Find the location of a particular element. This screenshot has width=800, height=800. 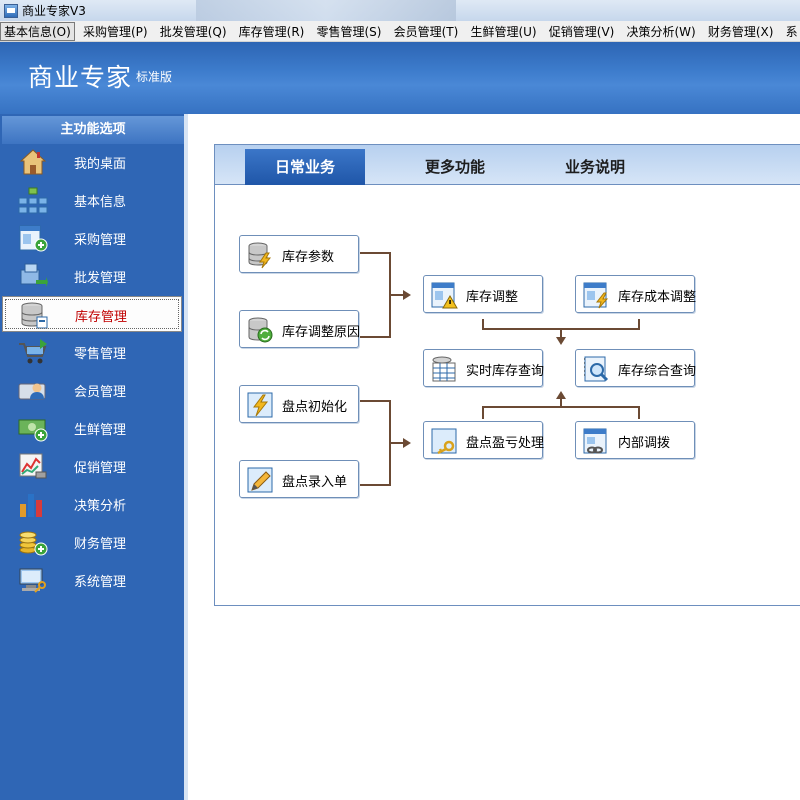

main-left-strip is located at coordinates (186, 457).